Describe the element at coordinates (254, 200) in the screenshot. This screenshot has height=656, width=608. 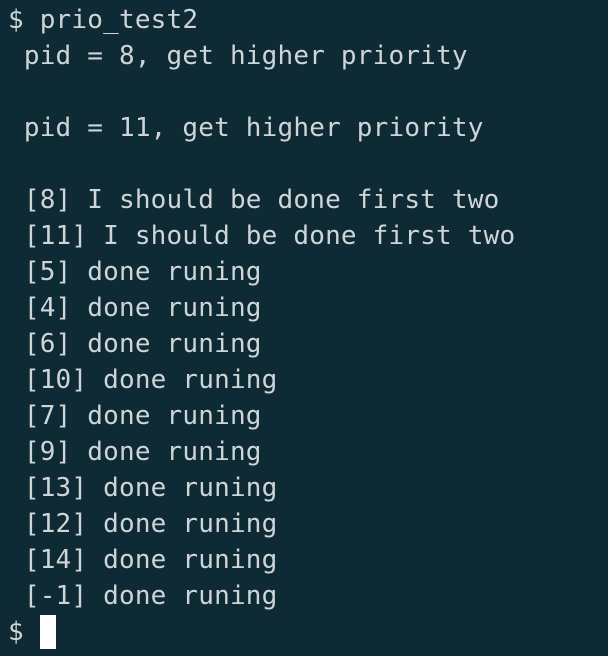
I see `output-line: [8] I should be done first two` at that location.